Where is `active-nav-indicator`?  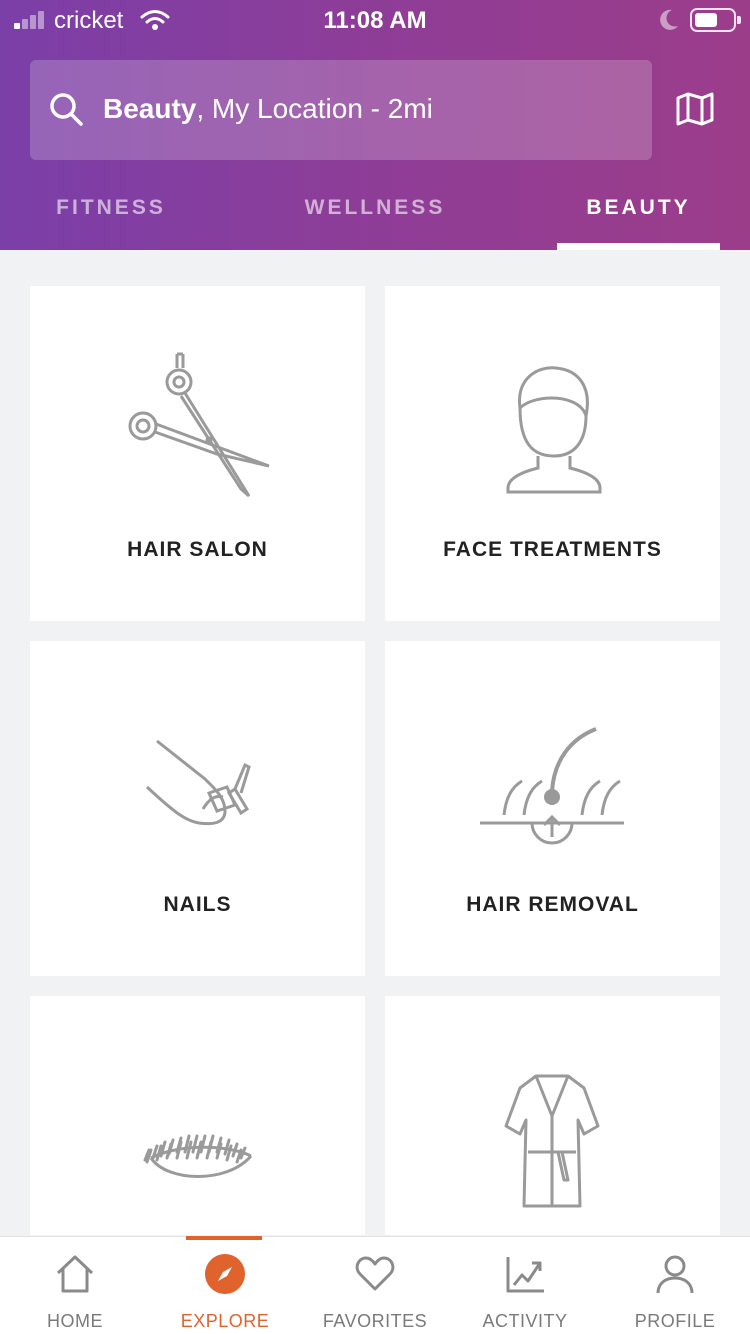 active-nav-indicator is located at coordinates (224, 1238).